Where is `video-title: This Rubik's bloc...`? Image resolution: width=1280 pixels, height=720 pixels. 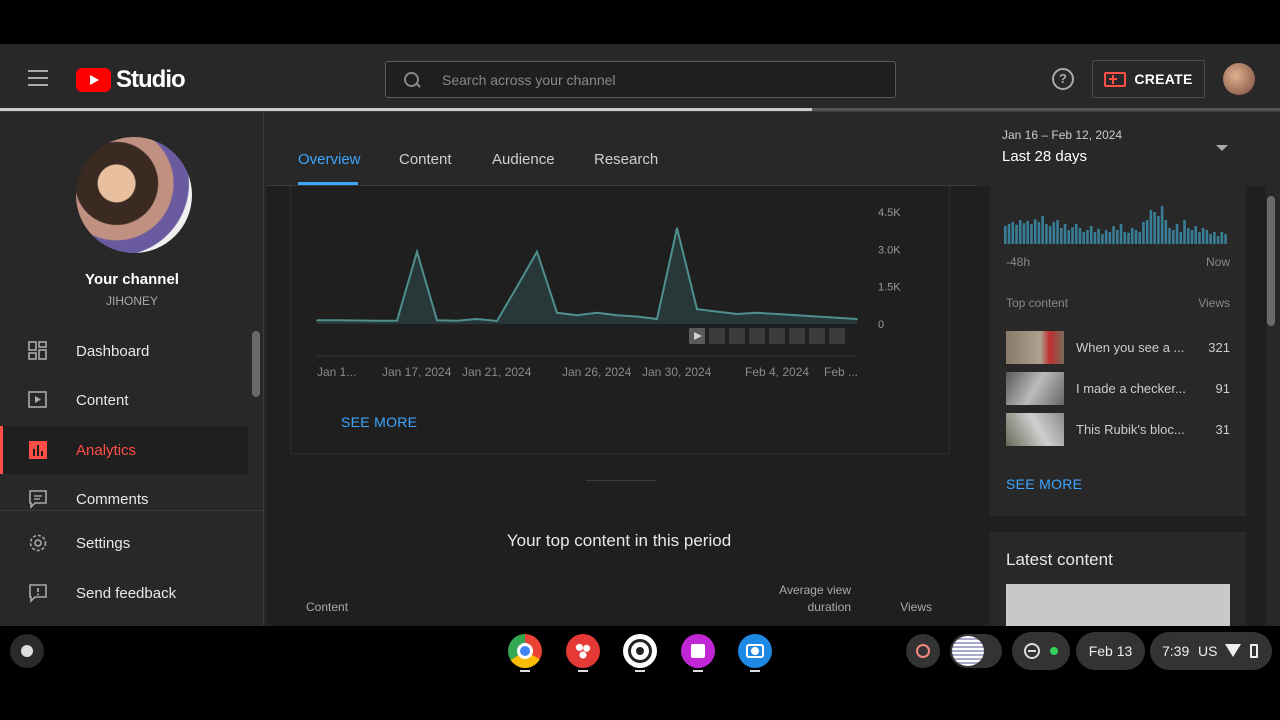 video-title: This Rubik's bloc... is located at coordinates (1130, 429).